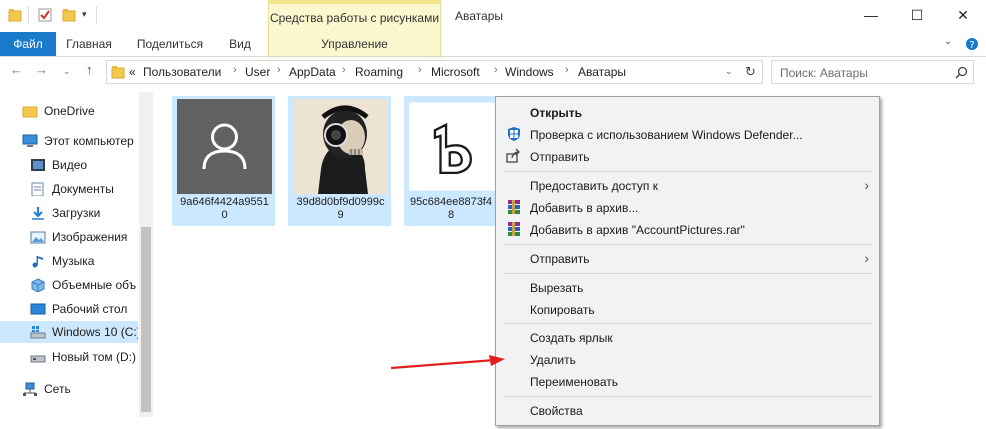 This screenshot has width=986, height=429. Describe the element at coordinates (602, 72) in the screenshot. I see `breadcrumb-item-current: Аватары` at that location.